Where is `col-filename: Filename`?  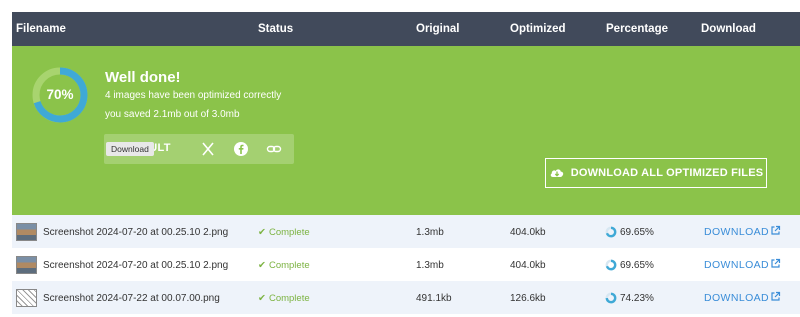
col-filename: Filename is located at coordinates (41, 29).